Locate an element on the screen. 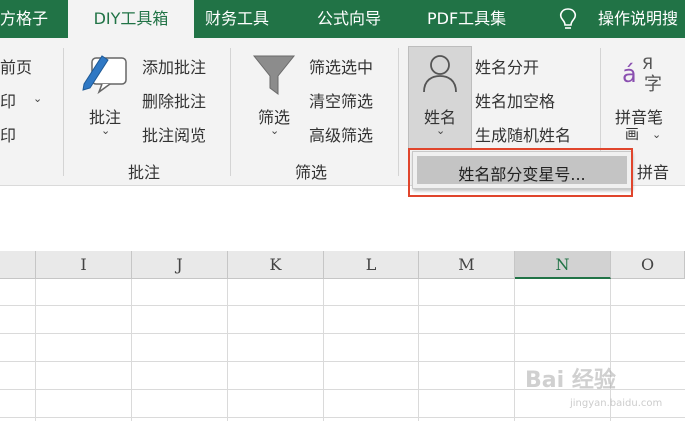  name-add-space-button: 姓名加空格 is located at coordinates (515, 100).